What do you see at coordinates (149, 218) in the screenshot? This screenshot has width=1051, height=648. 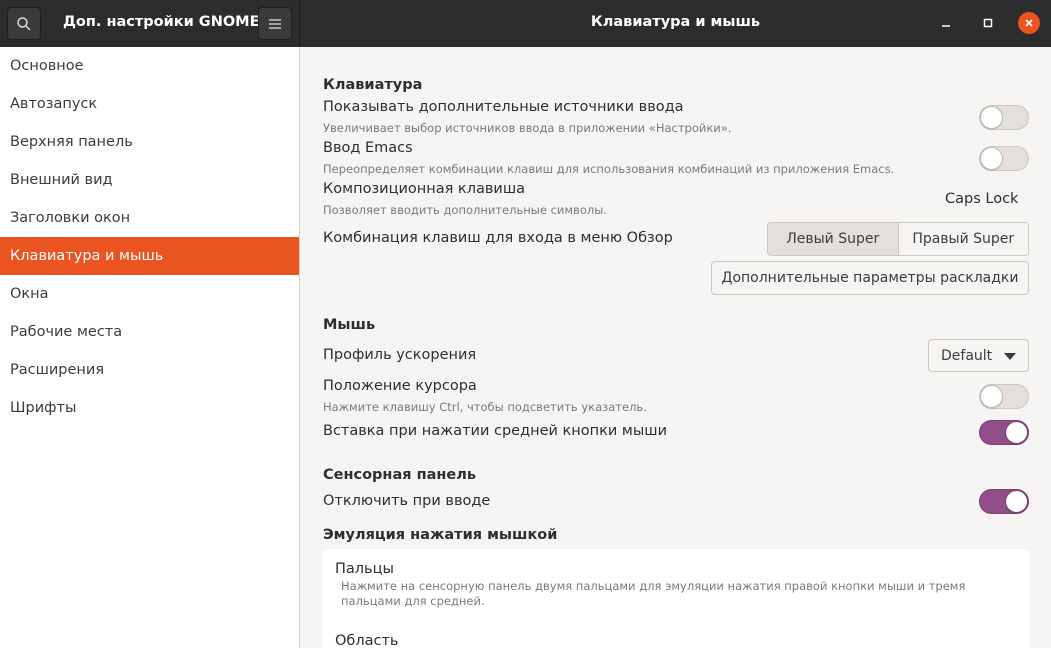 I see `sidebar-item-window-titlebars: Заголовки окон` at bounding box center [149, 218].